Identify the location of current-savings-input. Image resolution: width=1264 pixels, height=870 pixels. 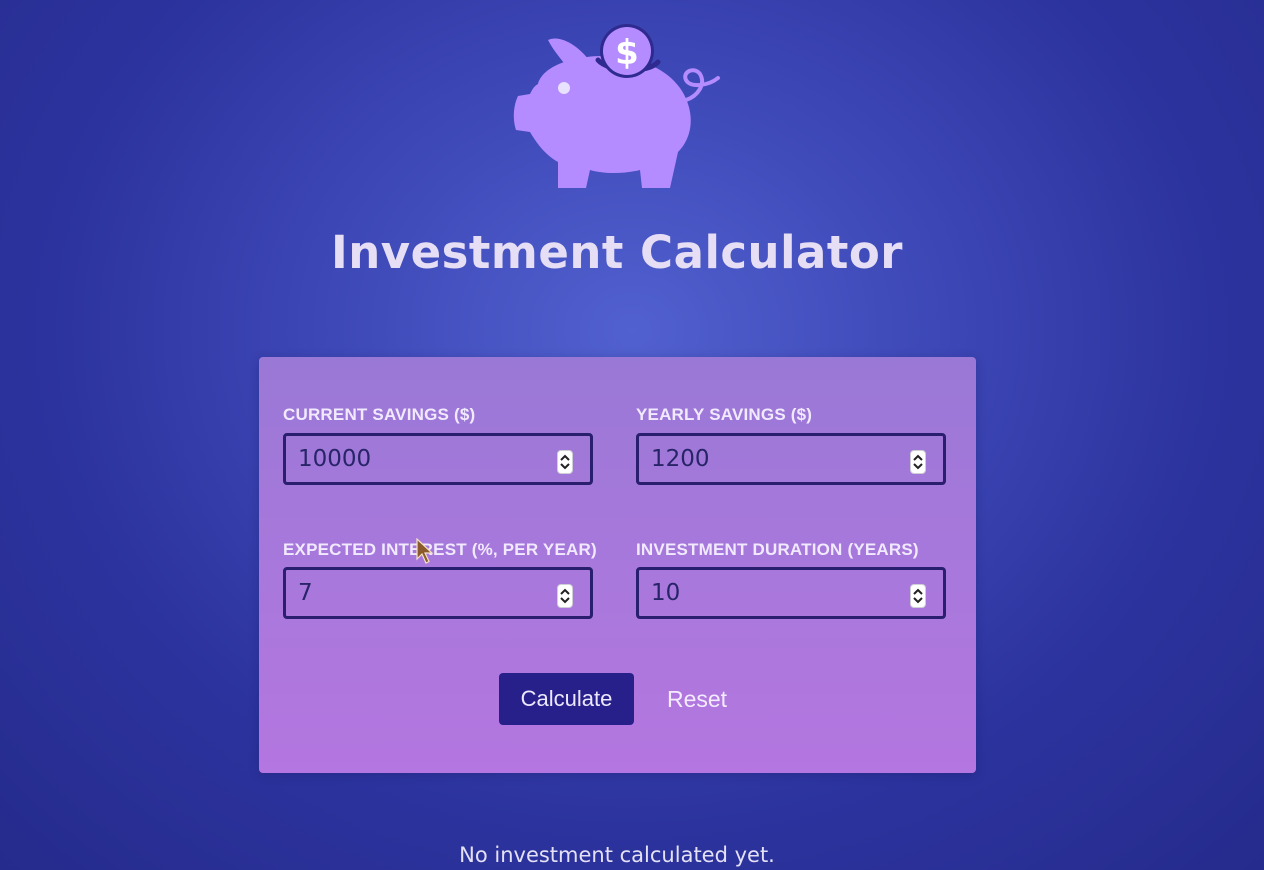
(423, 459).